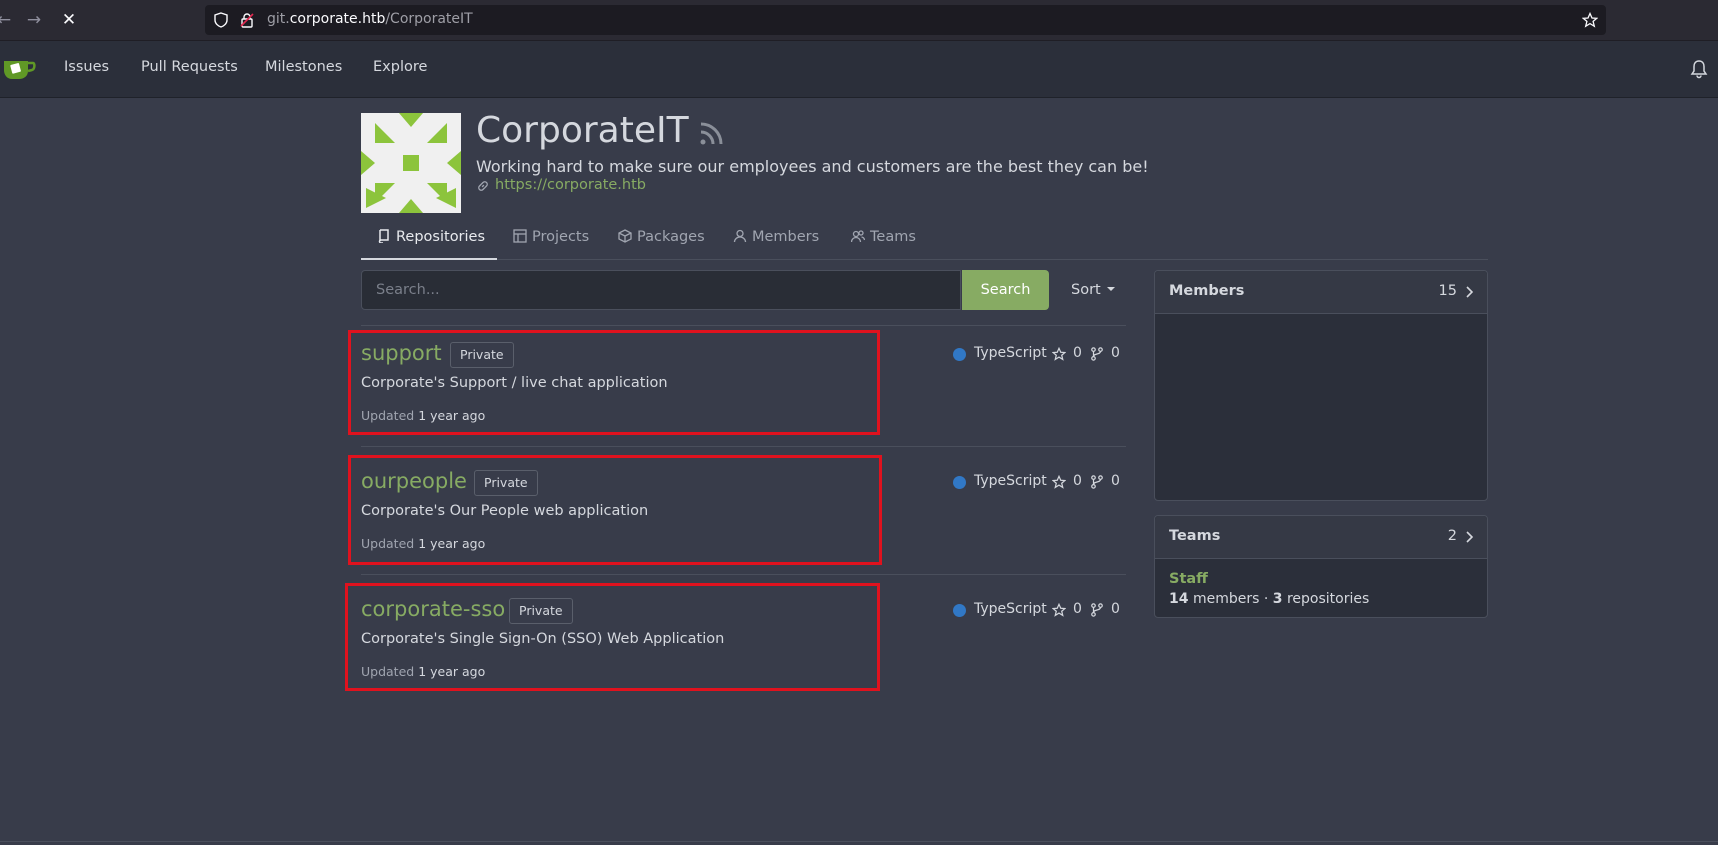 This screenshot has height=845, width=1718. What do you see at coordinates (1207, 291) in the screenshot?
I see `members-card-title: Members` at bounding box center [1207, 291].